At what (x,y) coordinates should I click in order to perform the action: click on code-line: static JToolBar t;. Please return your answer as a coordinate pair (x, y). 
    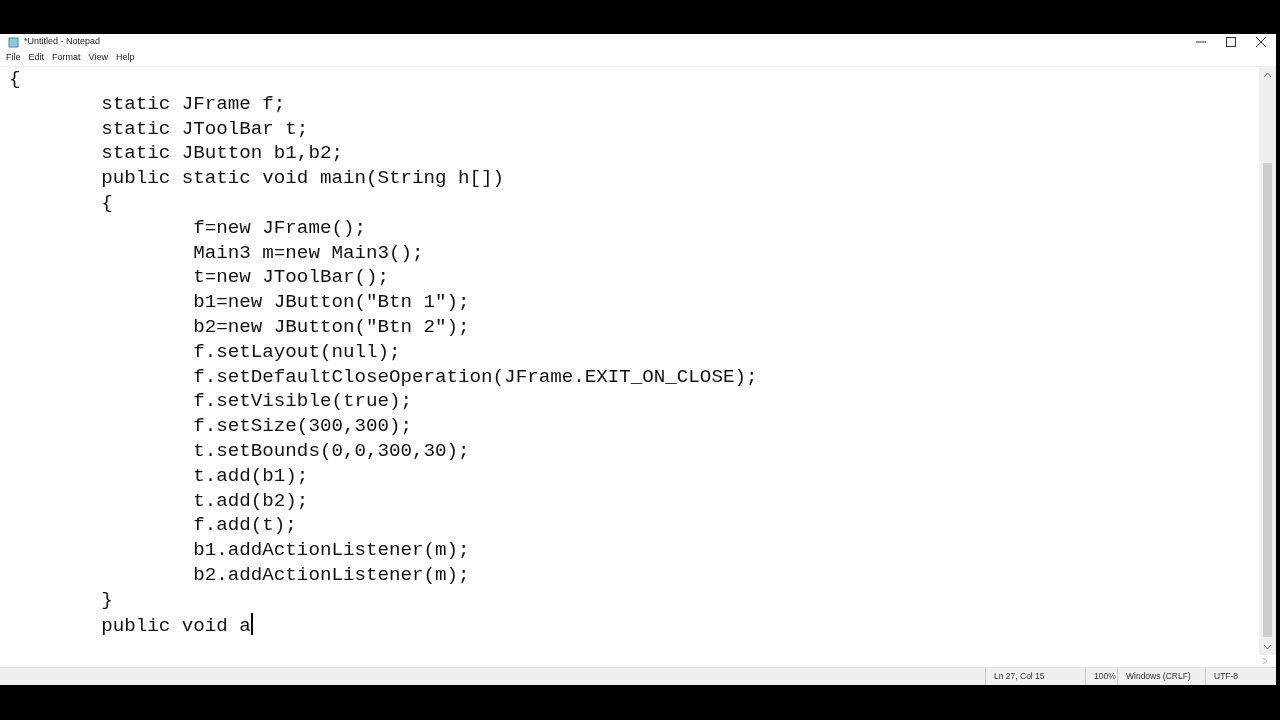
    Looking at the image, I should click on (204, 129).